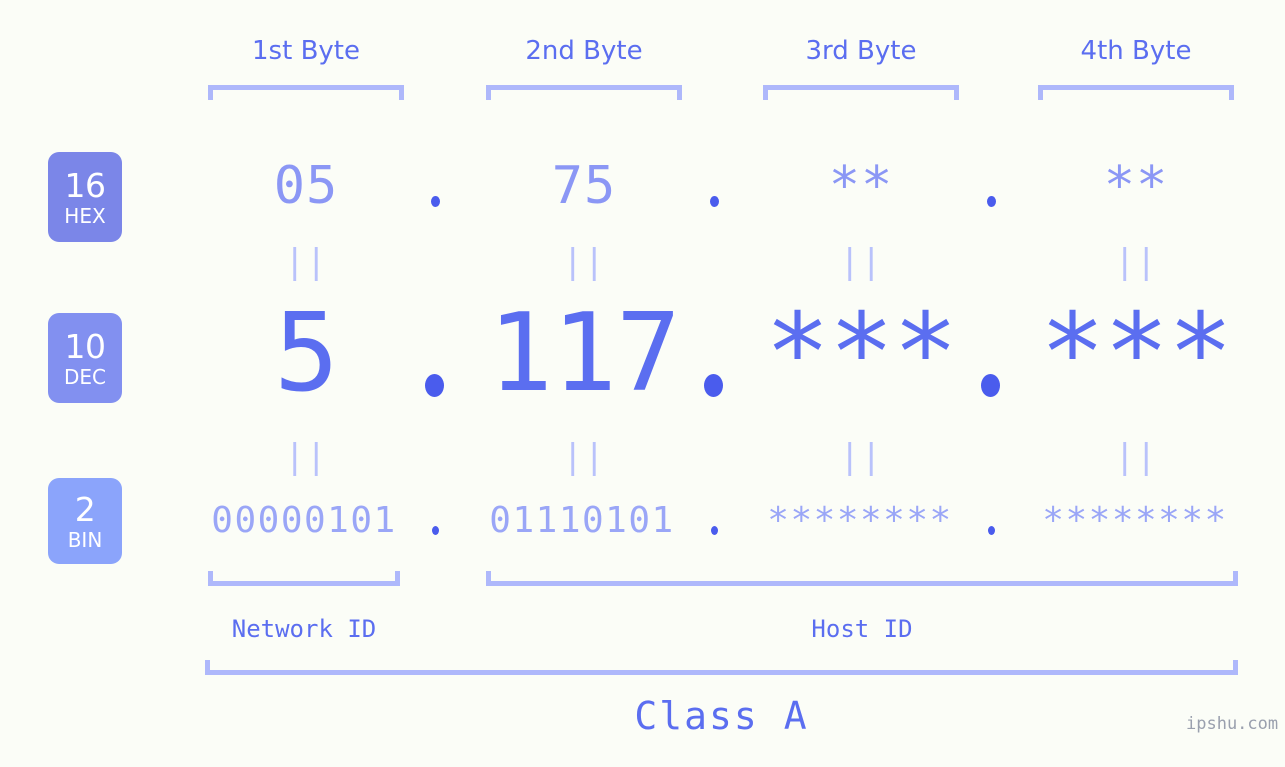 The width and height of the screenshot is (1285, 767). Describe the element at coordinates (862, 578) in the screenshot. I see `host-id-bracket` at that location.